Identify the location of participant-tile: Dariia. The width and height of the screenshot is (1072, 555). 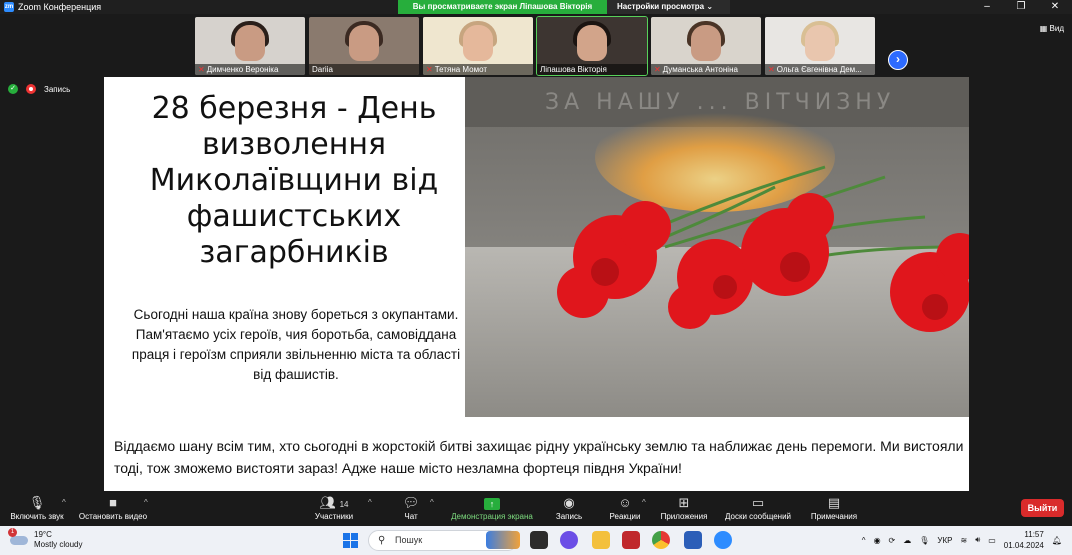
(364, 46).